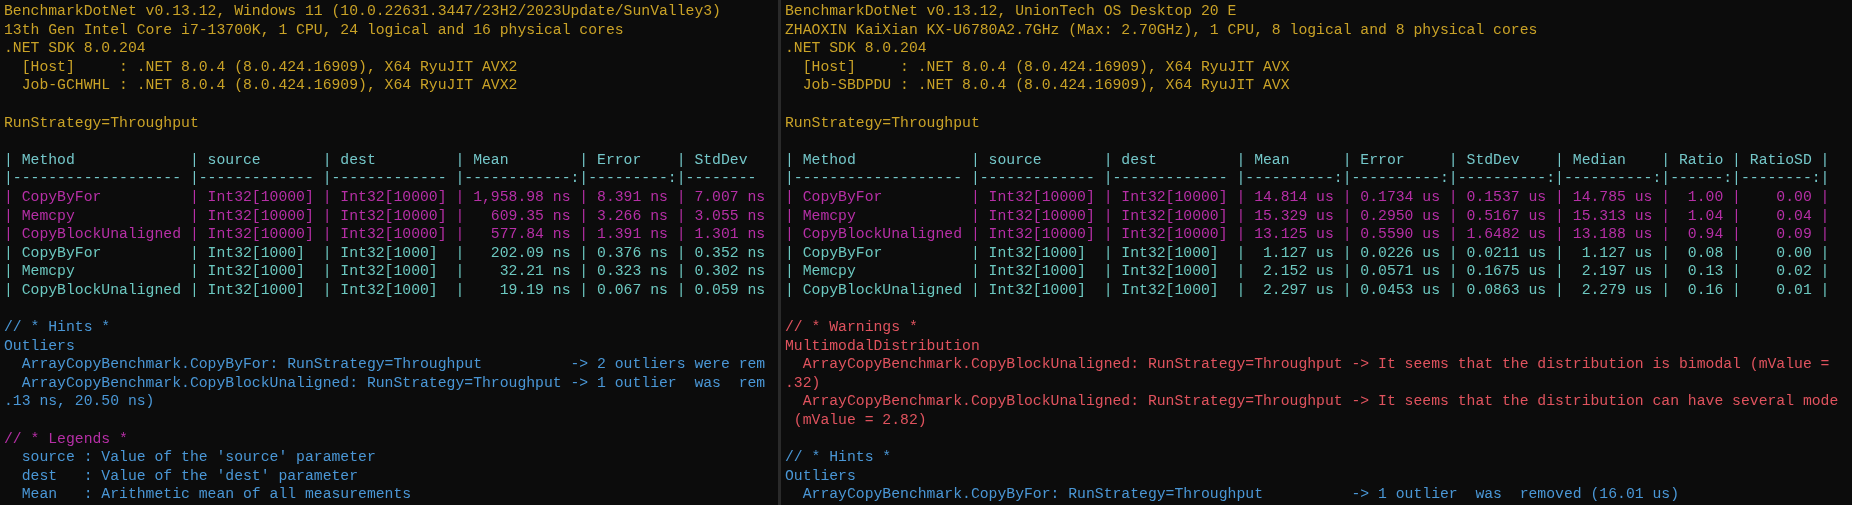  I want to click on terminal-line: Mean : Arithmetic mean of all measurements, so click(216, 495).